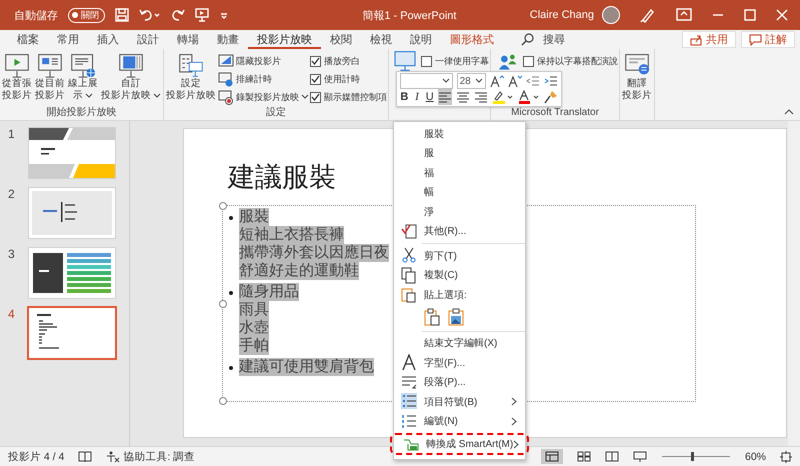  What do you see at coordinates (459, 153) in the screenshot?
I see `menu-item: 服` at bounding box center [459, 153].